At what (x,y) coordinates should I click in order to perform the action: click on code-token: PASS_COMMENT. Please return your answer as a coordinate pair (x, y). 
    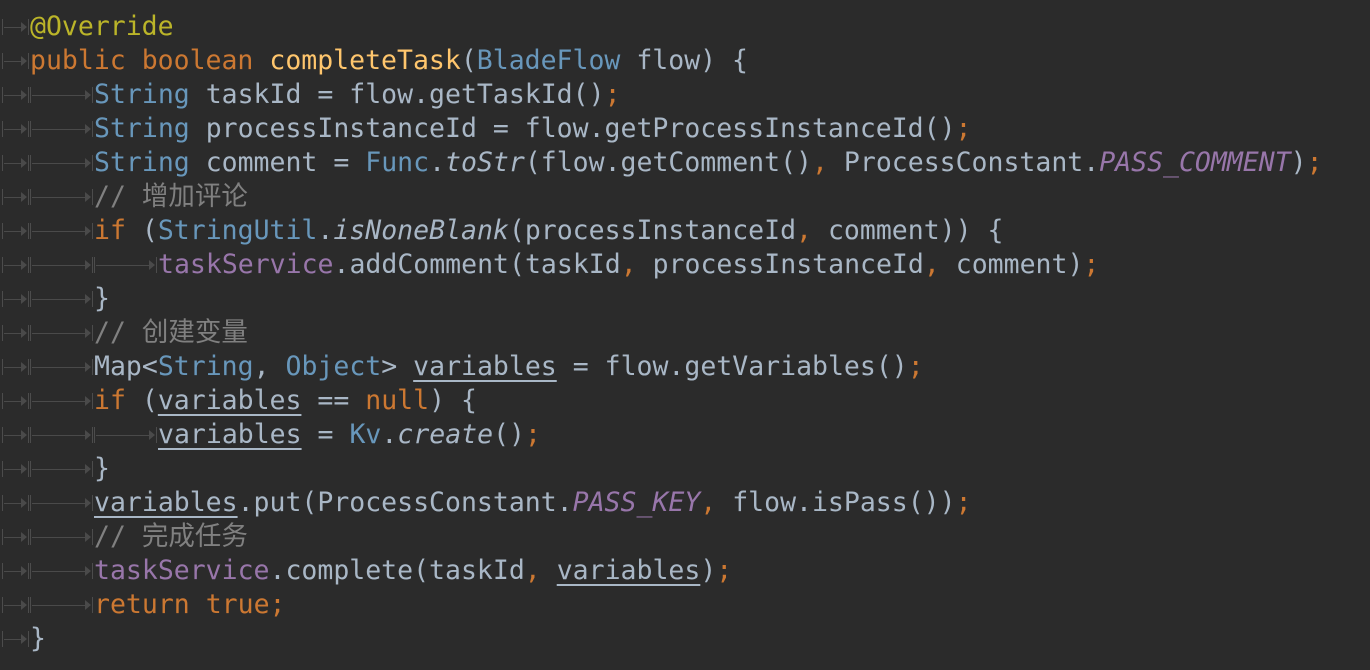
    Looking at the image, I should click on (1195, 162).